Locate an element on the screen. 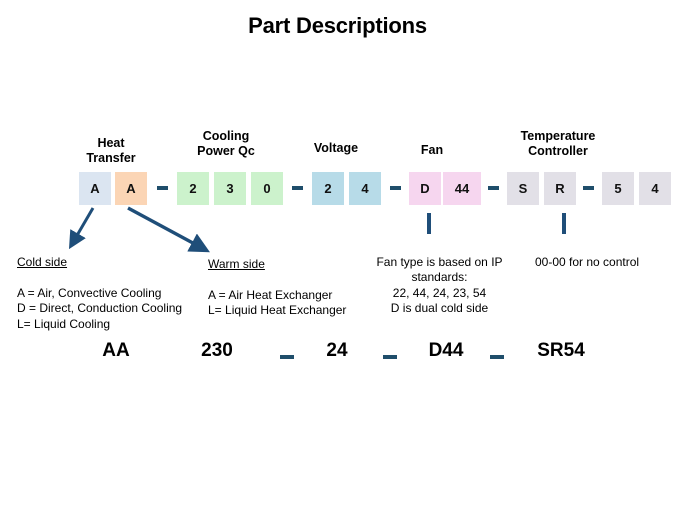 This screenshot has height=506, width=675. example-controller: SR54 is located at coordinates (561, 350).